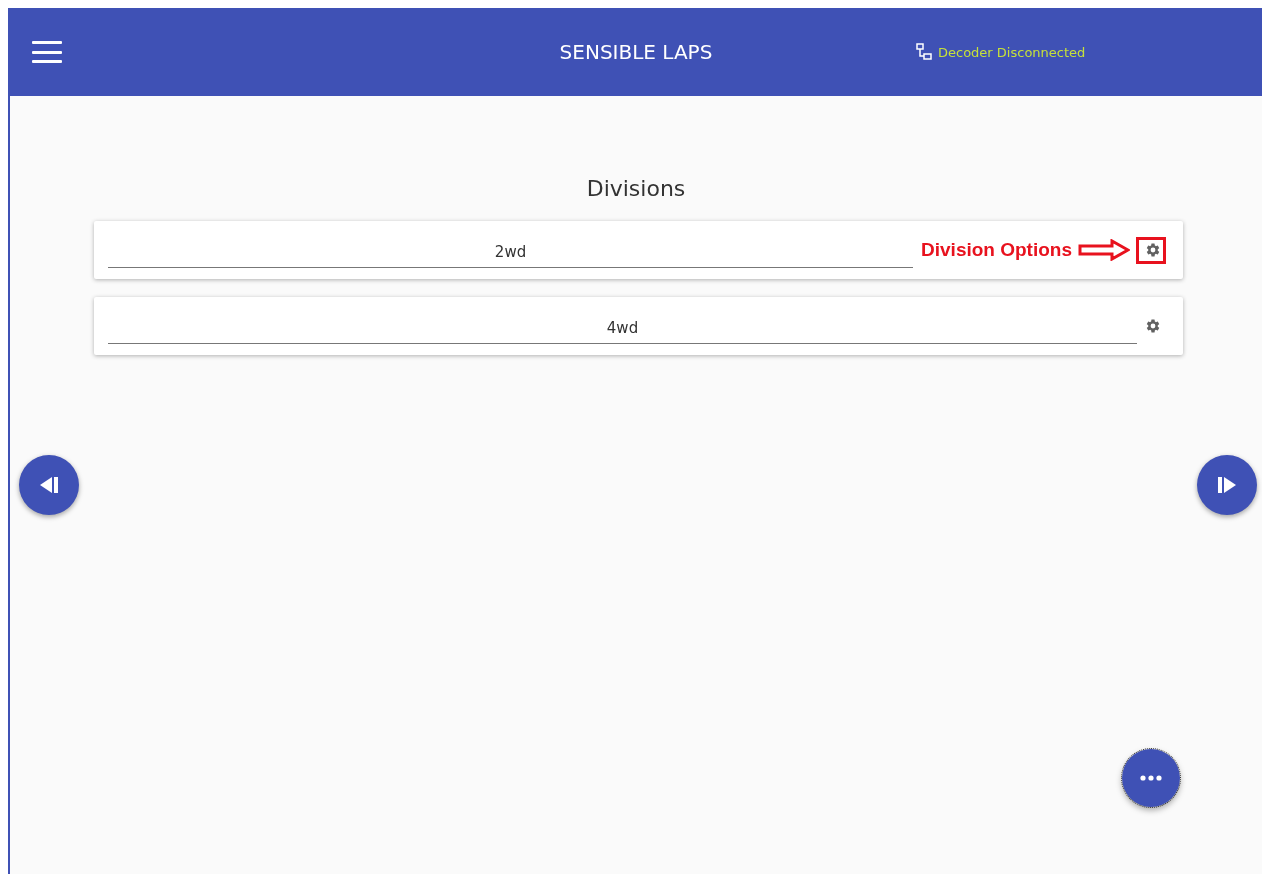  I want to click on next-button, so click(1227, 485).